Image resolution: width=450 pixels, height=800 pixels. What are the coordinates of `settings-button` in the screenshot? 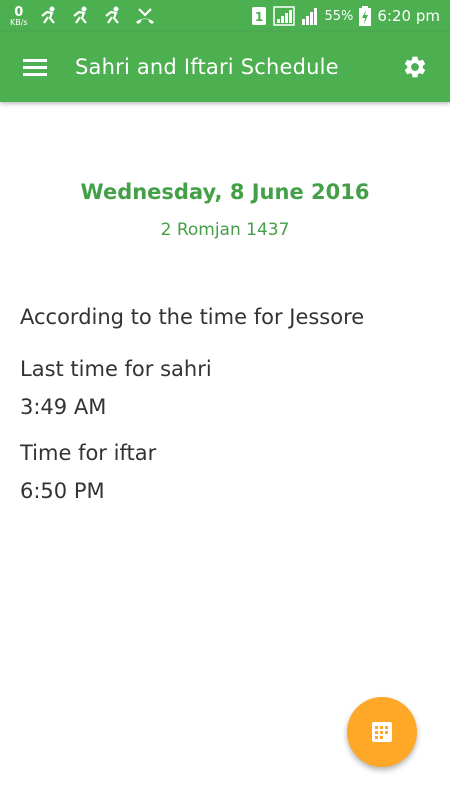 It's located at (415, 67).